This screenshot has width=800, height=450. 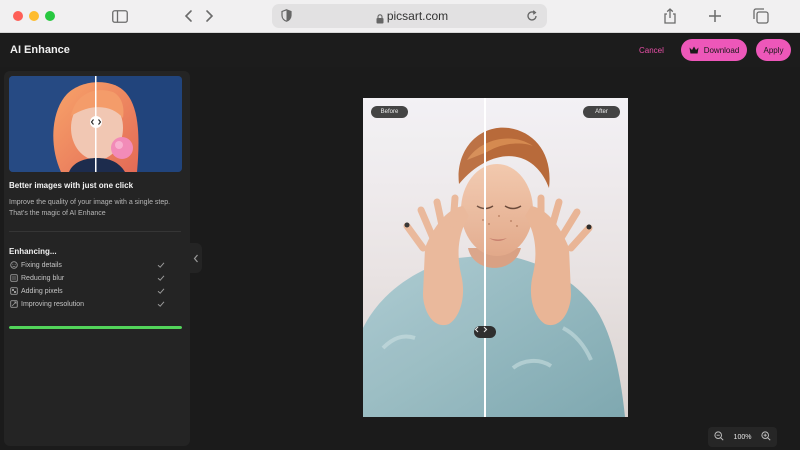 What do you see at coordinates (50, 16) in the screenshot?
I see `maximize-window-button` at bounding box center [50, 16].